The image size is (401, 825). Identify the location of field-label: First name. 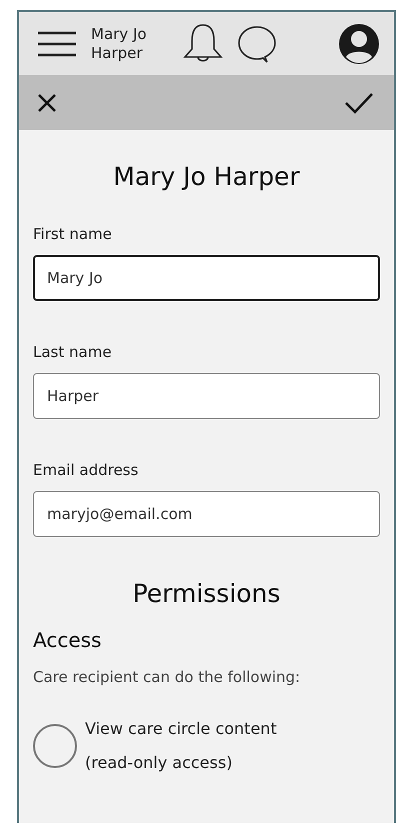
(73, 234).